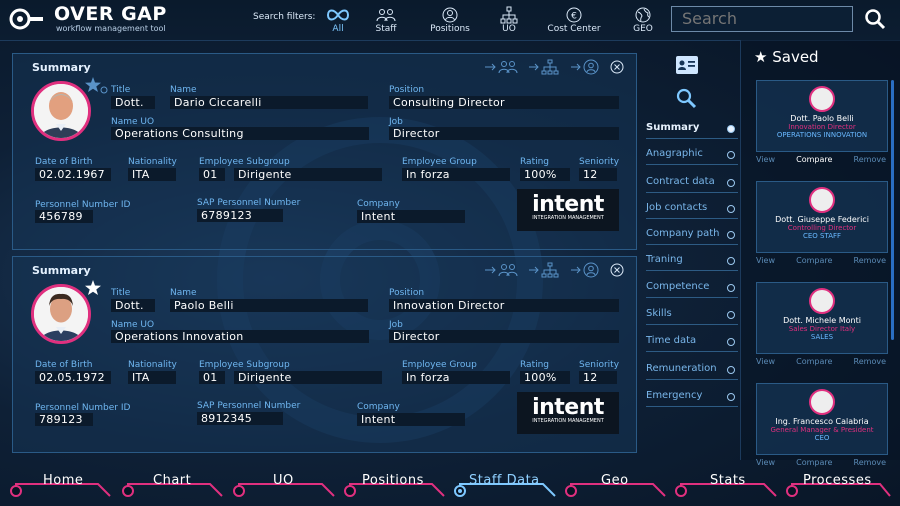 The width and height of the screenshot is (900, 506). Describe the element at coordinates (308, 174) in the screenshot. I see `subgroup-value: Dirigente` at that location.